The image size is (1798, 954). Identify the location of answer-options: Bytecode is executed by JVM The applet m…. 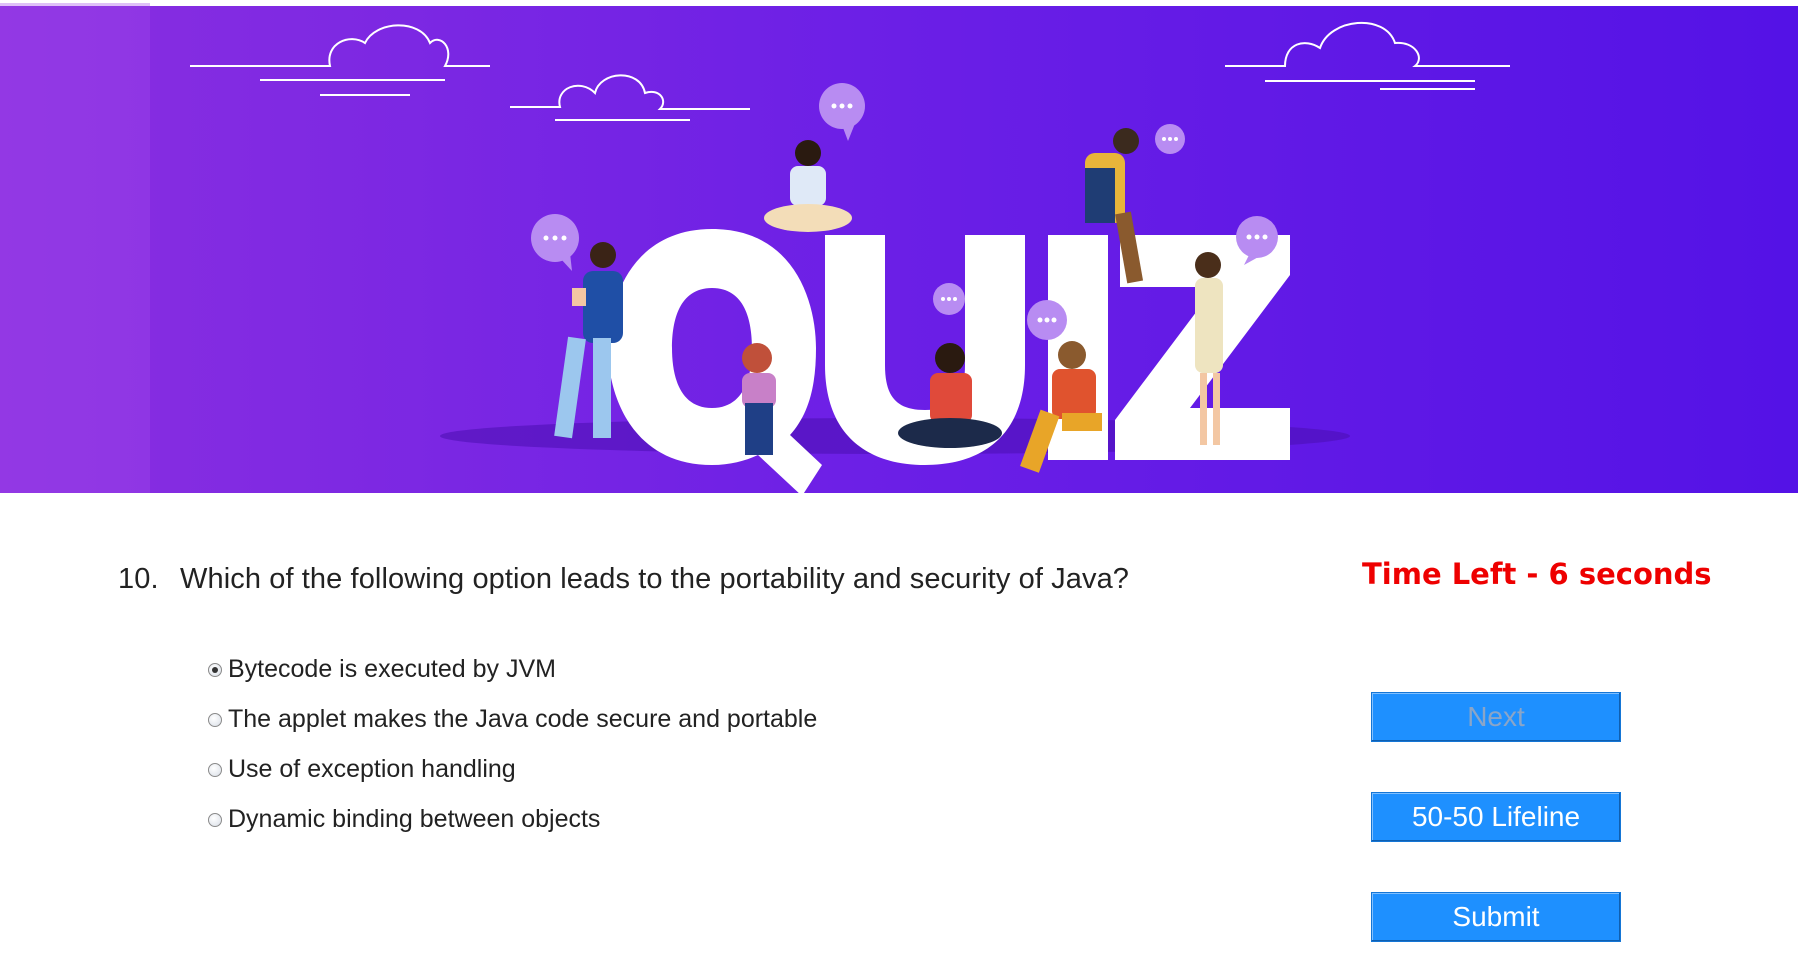
(511, 755).